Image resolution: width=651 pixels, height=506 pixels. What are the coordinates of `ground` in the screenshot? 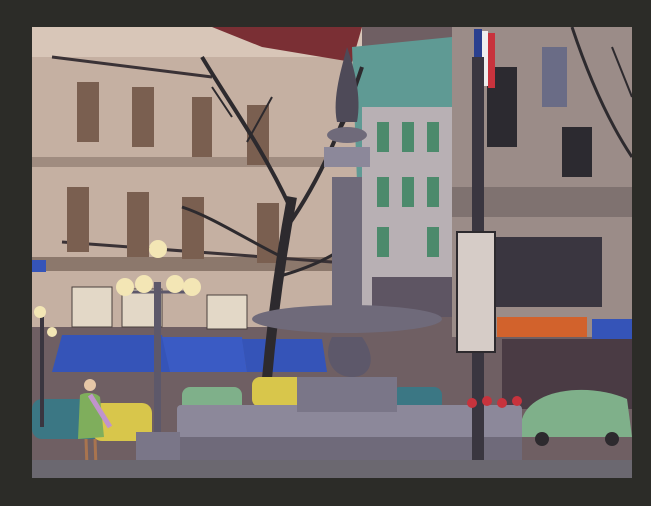 It's located at (332, 469).